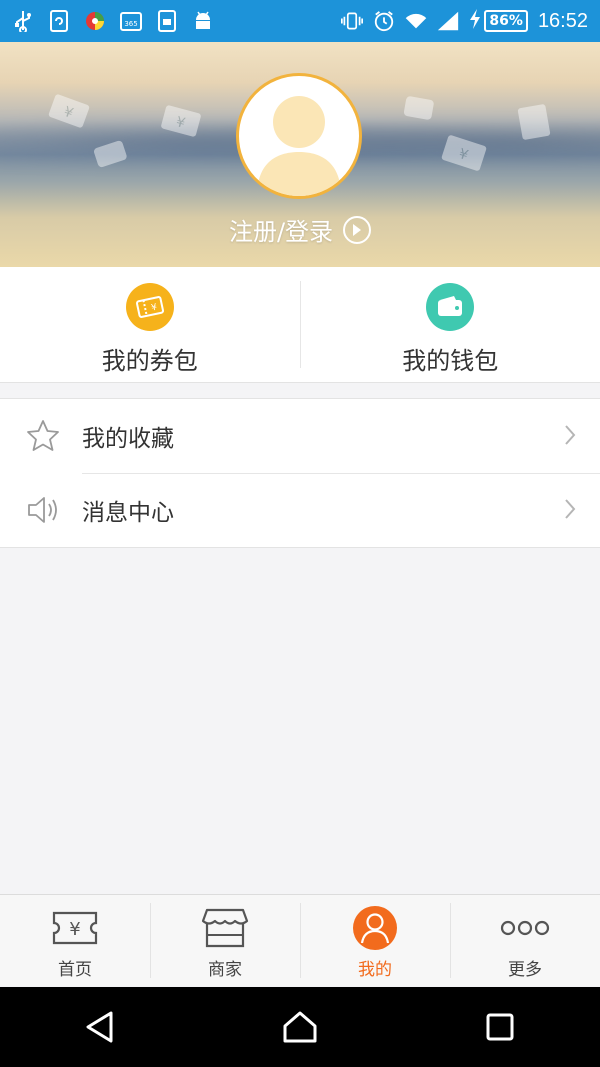 The image size is (600, 1067). I want to click on my-wallet-label: 我的钱包, so click(450, 361).